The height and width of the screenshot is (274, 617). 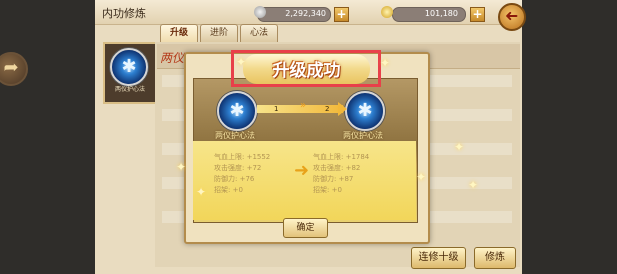 What do you see at coordinates (333, 179) in the screenshot?
I see `stat-defense-after: 防御力: +87` at bounding box center [333, 179].